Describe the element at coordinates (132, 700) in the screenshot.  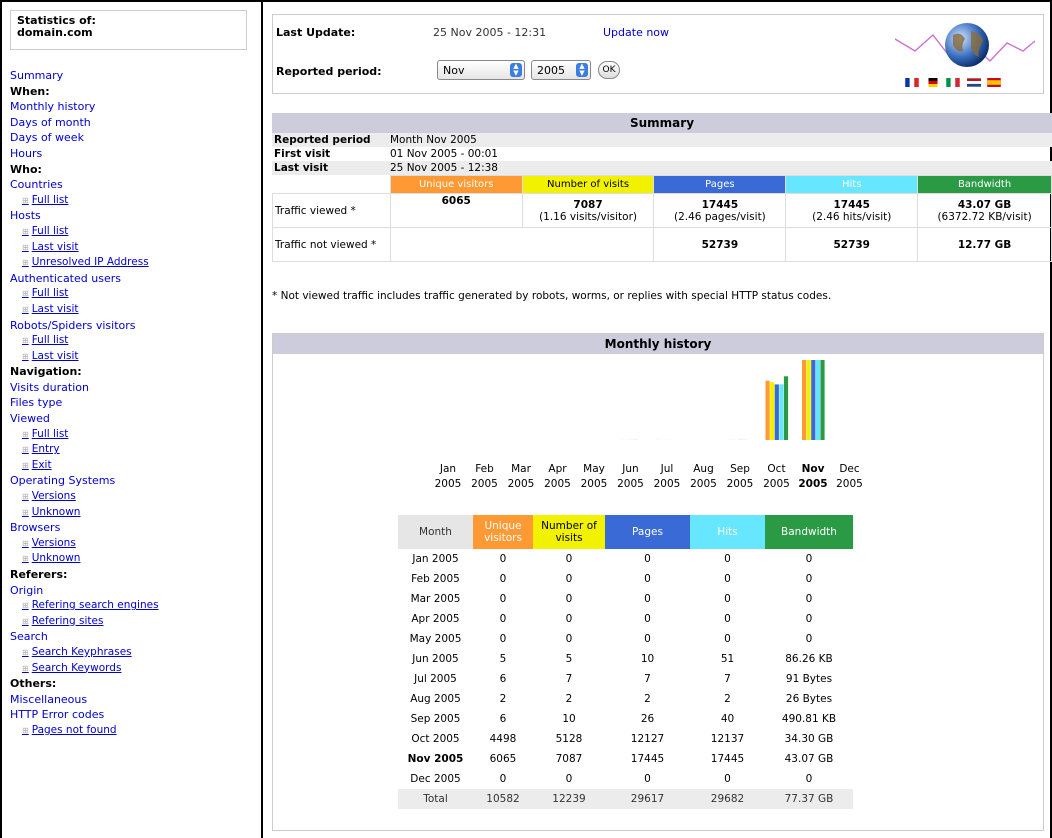
I see `menu-link: Miscellaneous` at that location.